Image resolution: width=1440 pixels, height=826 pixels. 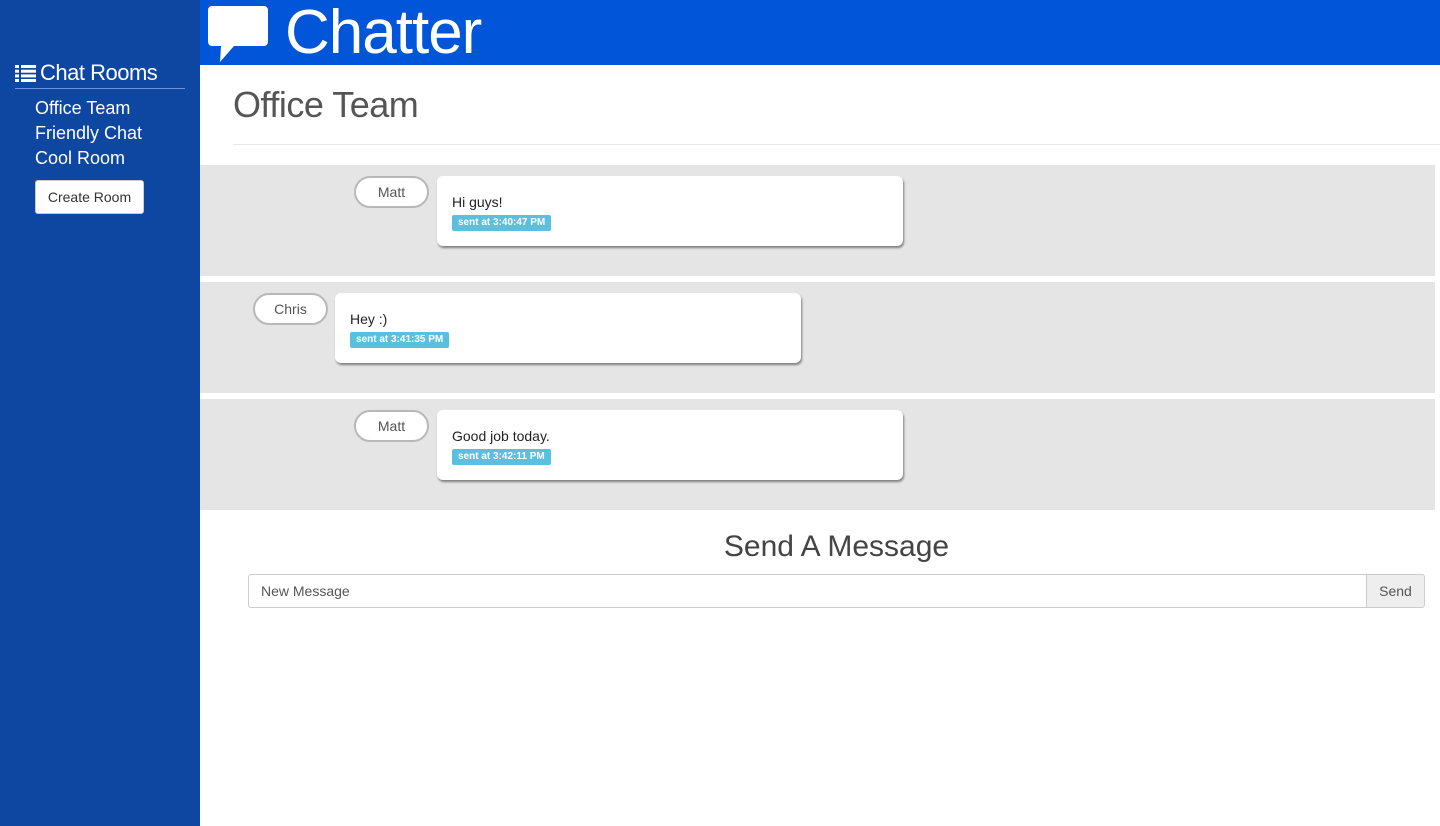 What do you see at coordinates (568, 328) in the screenshot?
I see `message-bubble: Hey :) sent at 3:41:35 PM` at bounding box center [568, 328].